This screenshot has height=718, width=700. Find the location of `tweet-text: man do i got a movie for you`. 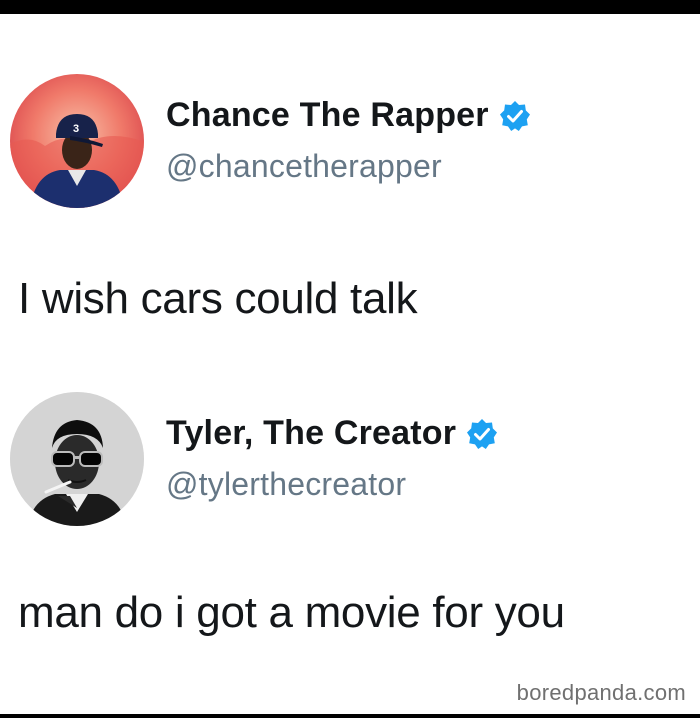

tweet-text: man do i got a movie for you is located at coordinates (291, 612).